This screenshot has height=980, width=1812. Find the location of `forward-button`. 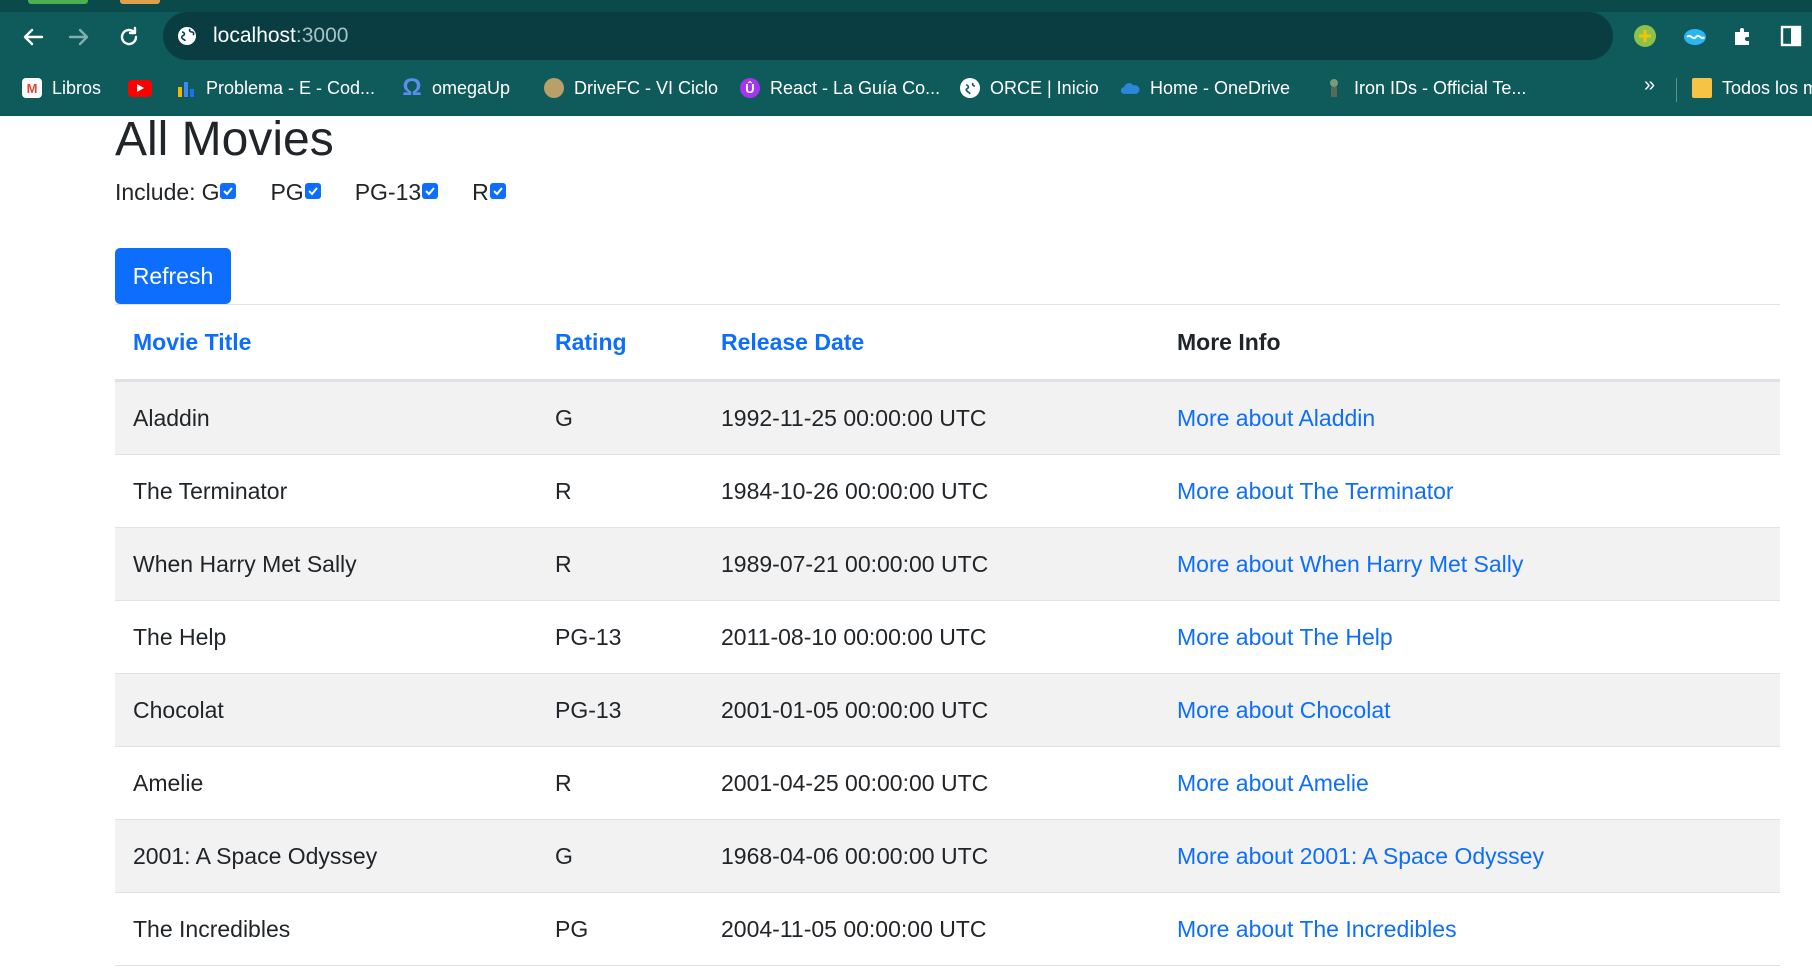

forward-button is located at coordinates (79, 37).